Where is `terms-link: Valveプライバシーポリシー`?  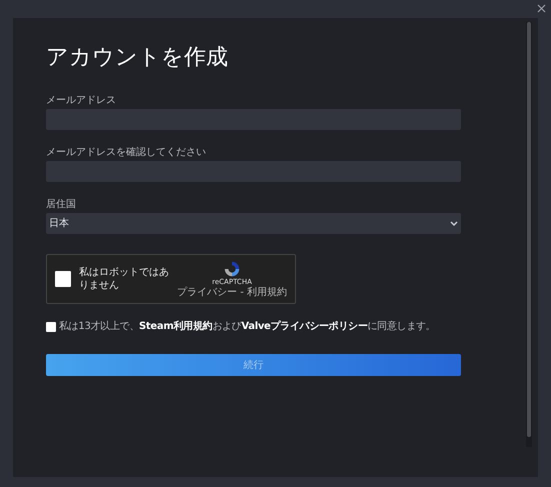
terms-link: Valveプライバシーポリシー is located at coordinates (304, 326).